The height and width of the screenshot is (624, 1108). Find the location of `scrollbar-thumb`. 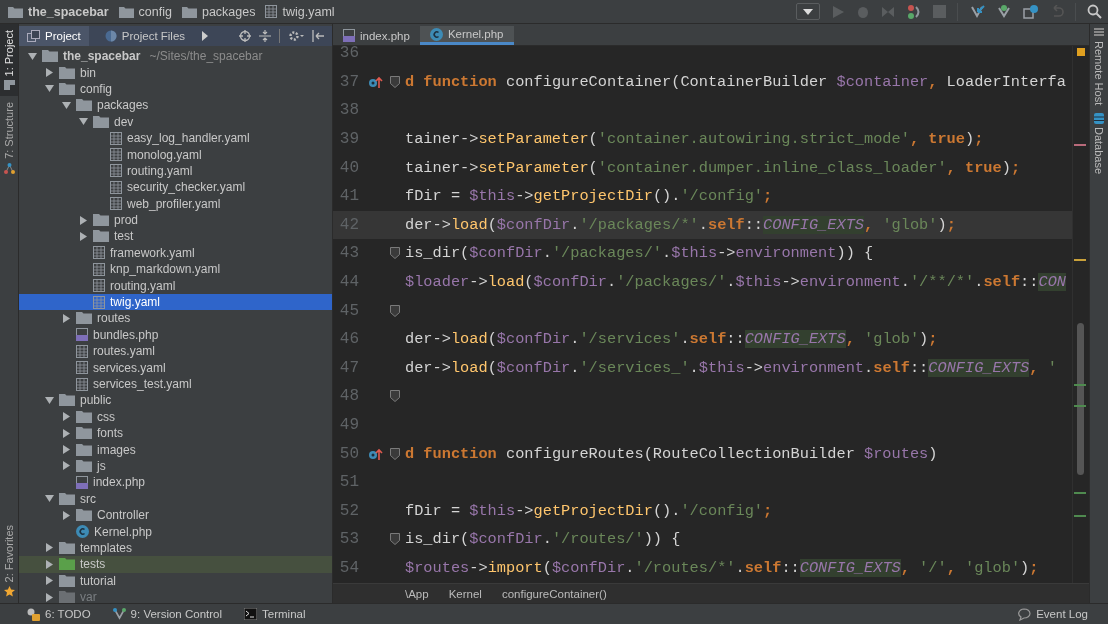

scrollbar-thumb is located at coordinates (1080, 399).